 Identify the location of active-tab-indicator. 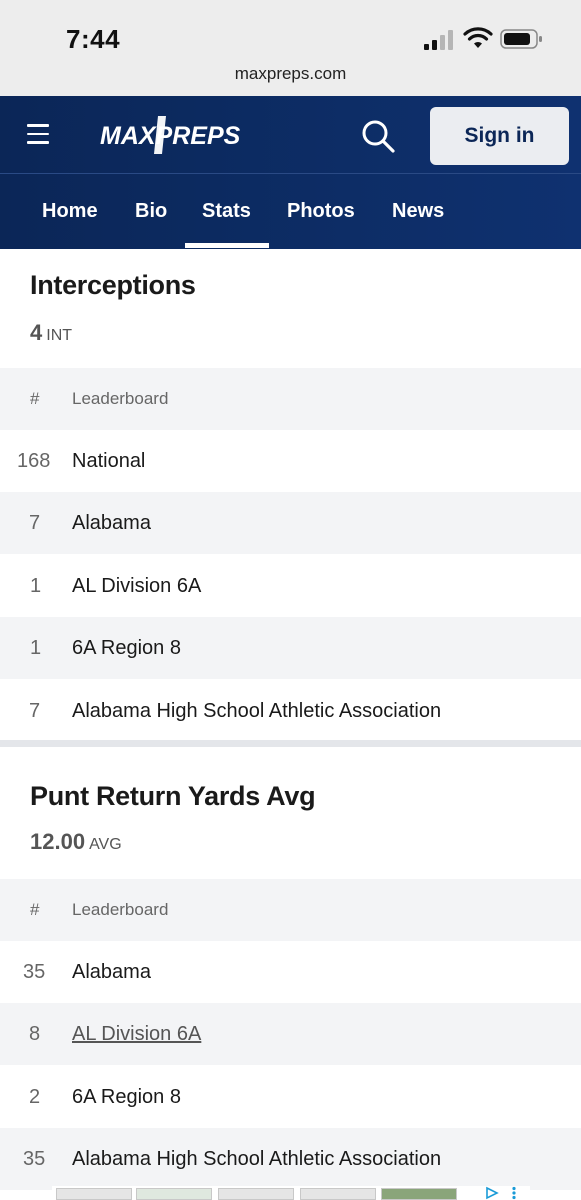
(227, 245).